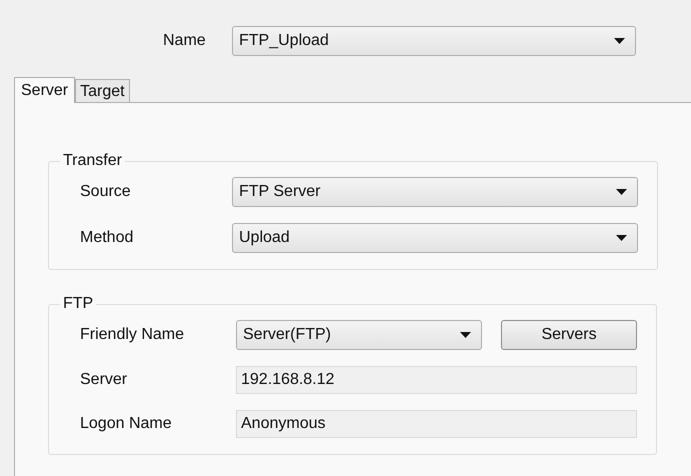  What do you see at coordinates (436, 380) in the screenshot?
I see `input-field: 192.168.8.12` at bounding box center [436, 380].